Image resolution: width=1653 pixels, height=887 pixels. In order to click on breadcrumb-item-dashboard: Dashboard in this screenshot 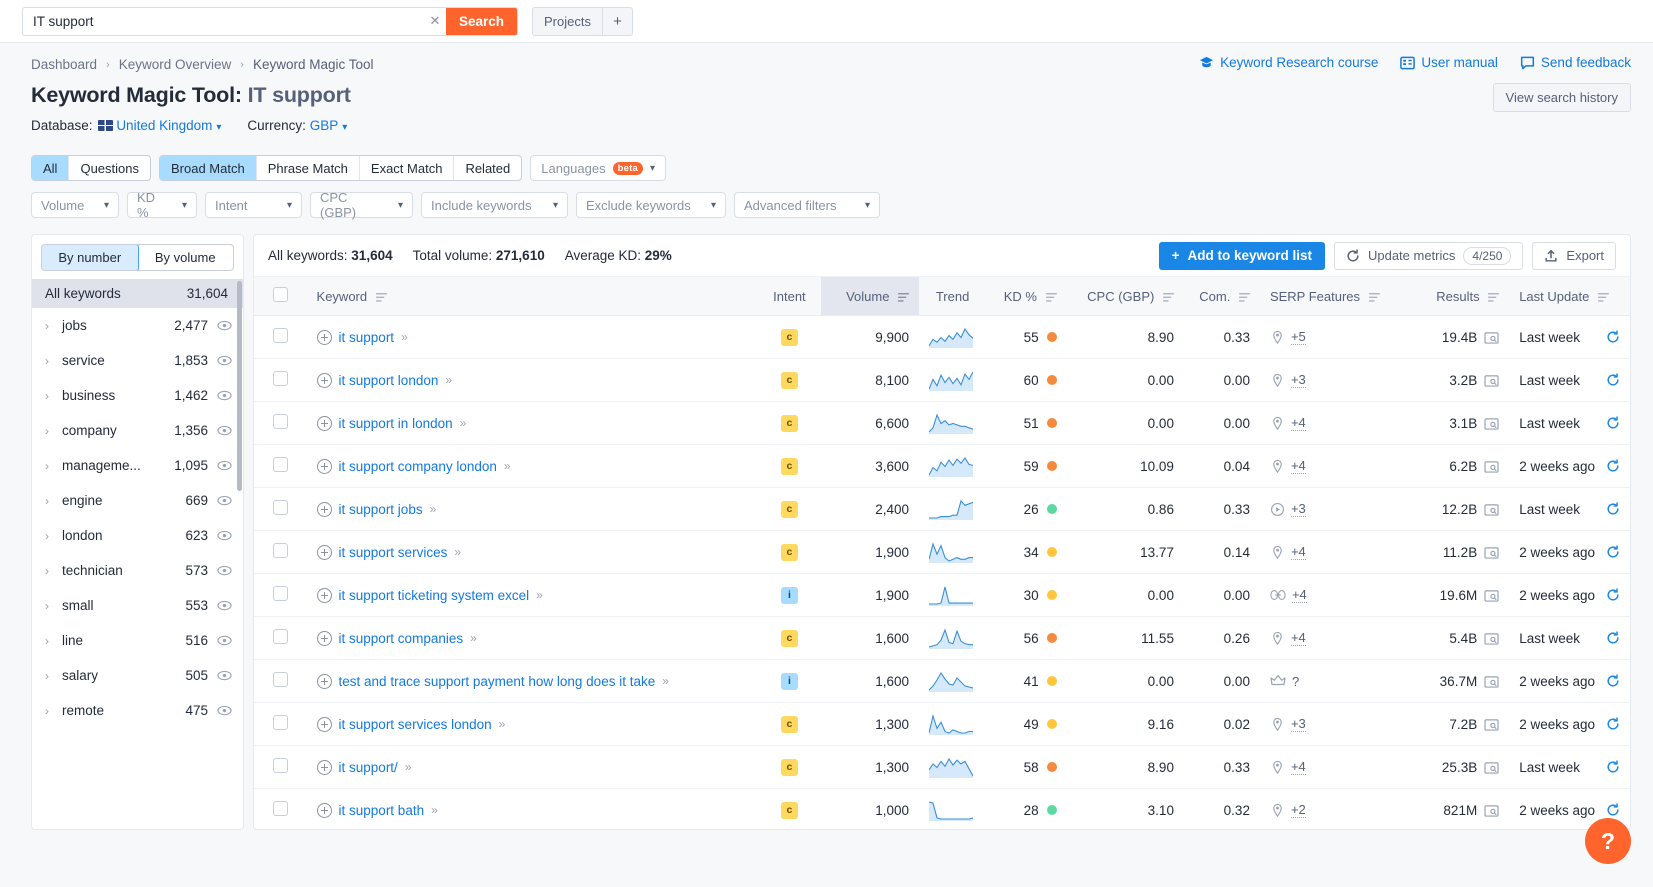, I will do `click(64, 64)`.